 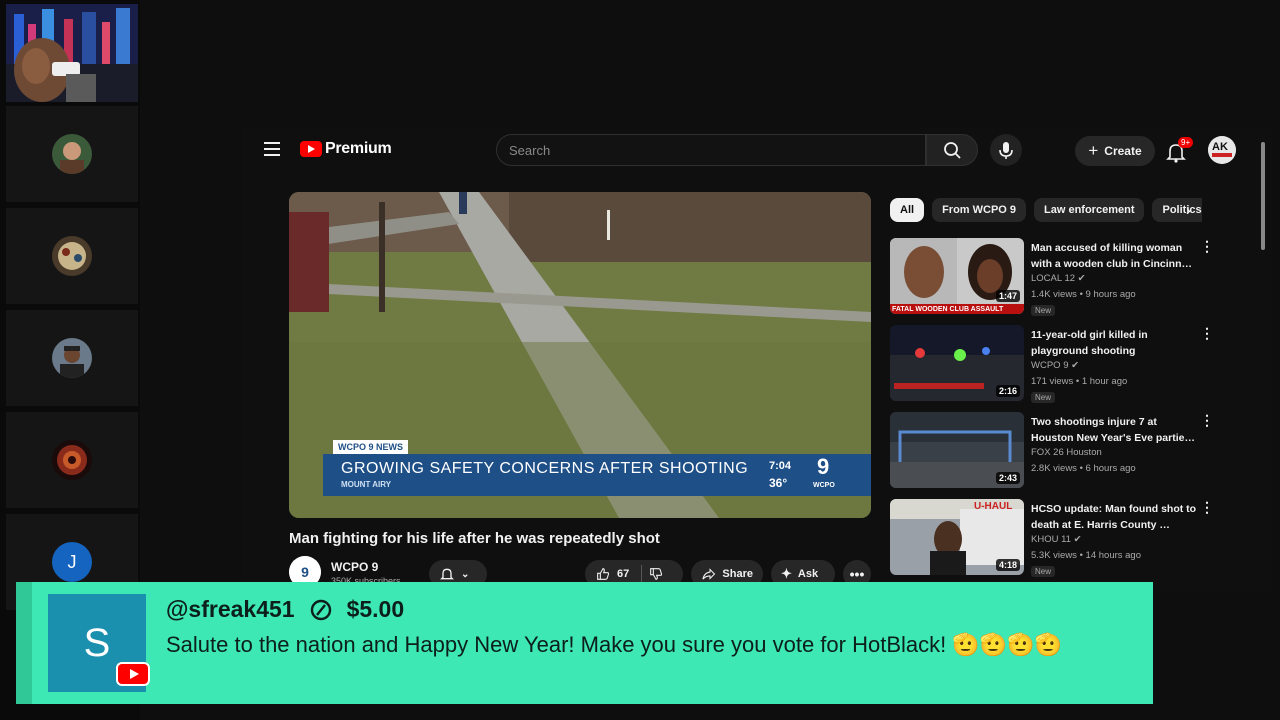 I want to click on video-thumbnail: FATAL WOODEN CLUB ASSAULT 1:47, so click(x=957, y=276).